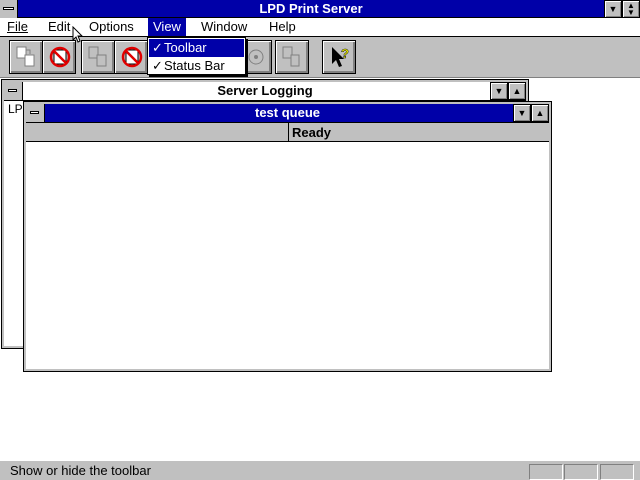 This screenshot has width=640, height=480. I want to click on server-logging-title-bar: Server Logging, so click(265, 91).